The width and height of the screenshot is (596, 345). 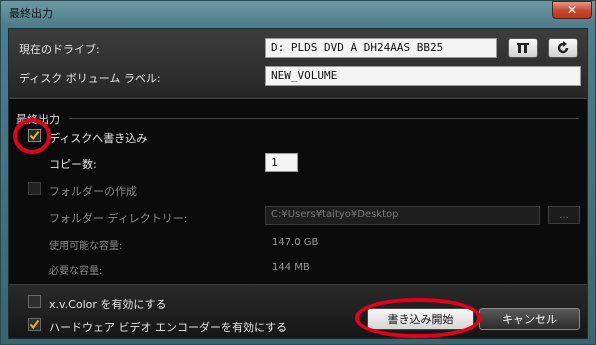 I want to click on cancel-button: キャンセル, so click(x=529, y=319).